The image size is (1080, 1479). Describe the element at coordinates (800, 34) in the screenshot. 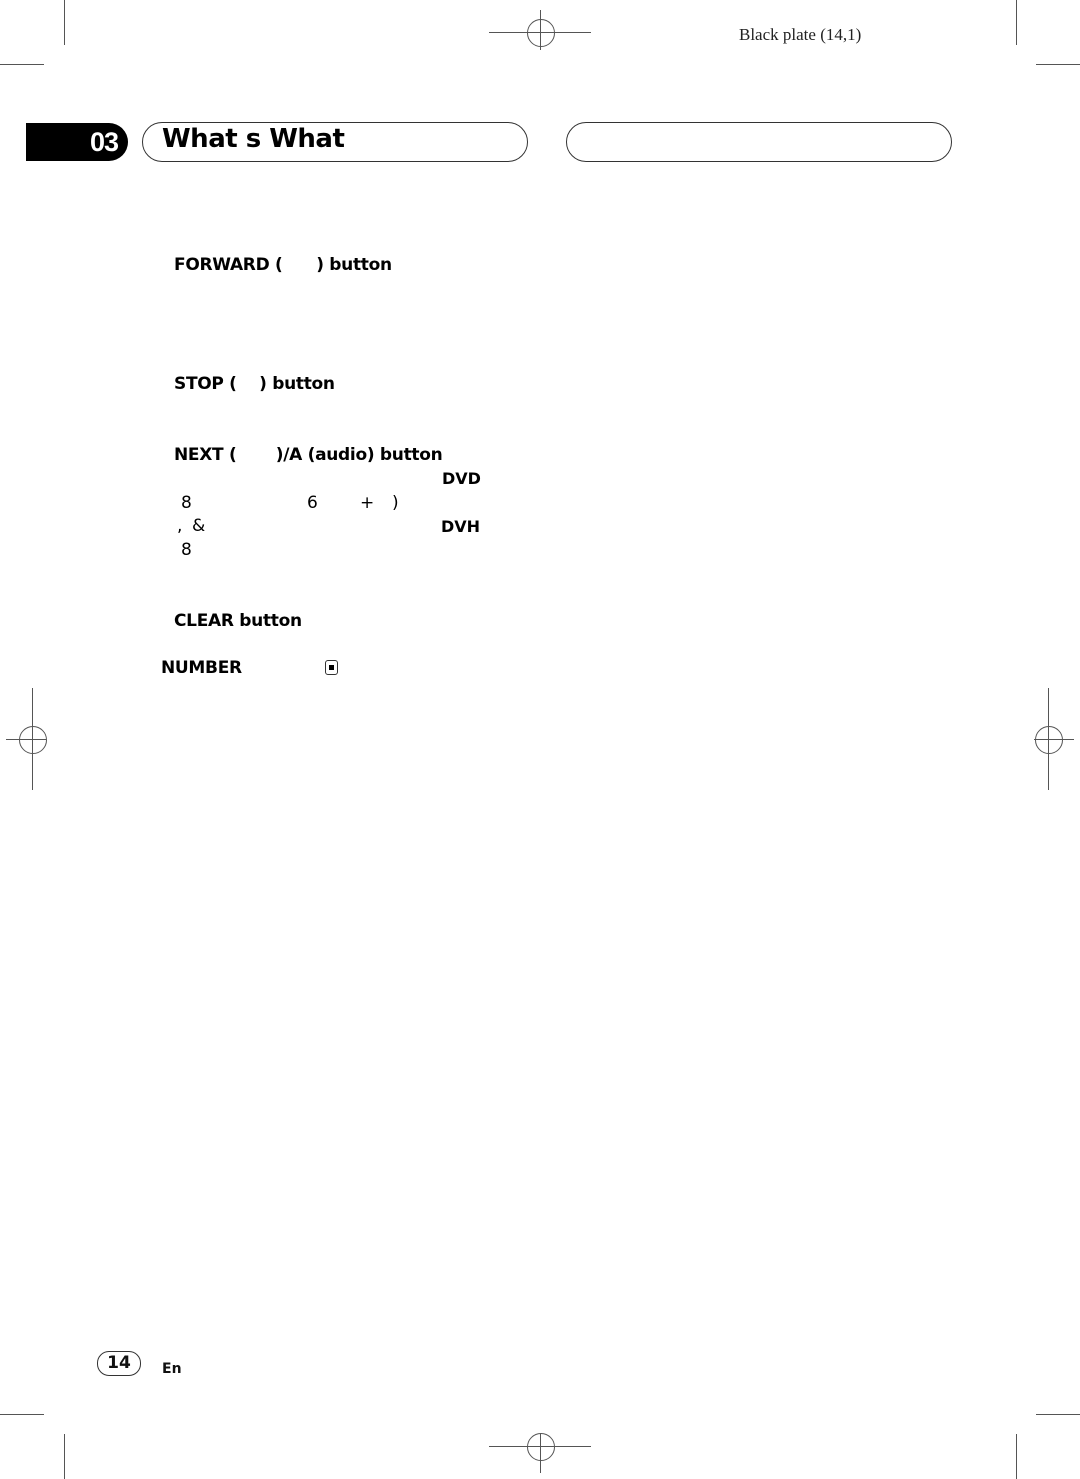

I see `plate-label: Black plate (14,1)` at that location.